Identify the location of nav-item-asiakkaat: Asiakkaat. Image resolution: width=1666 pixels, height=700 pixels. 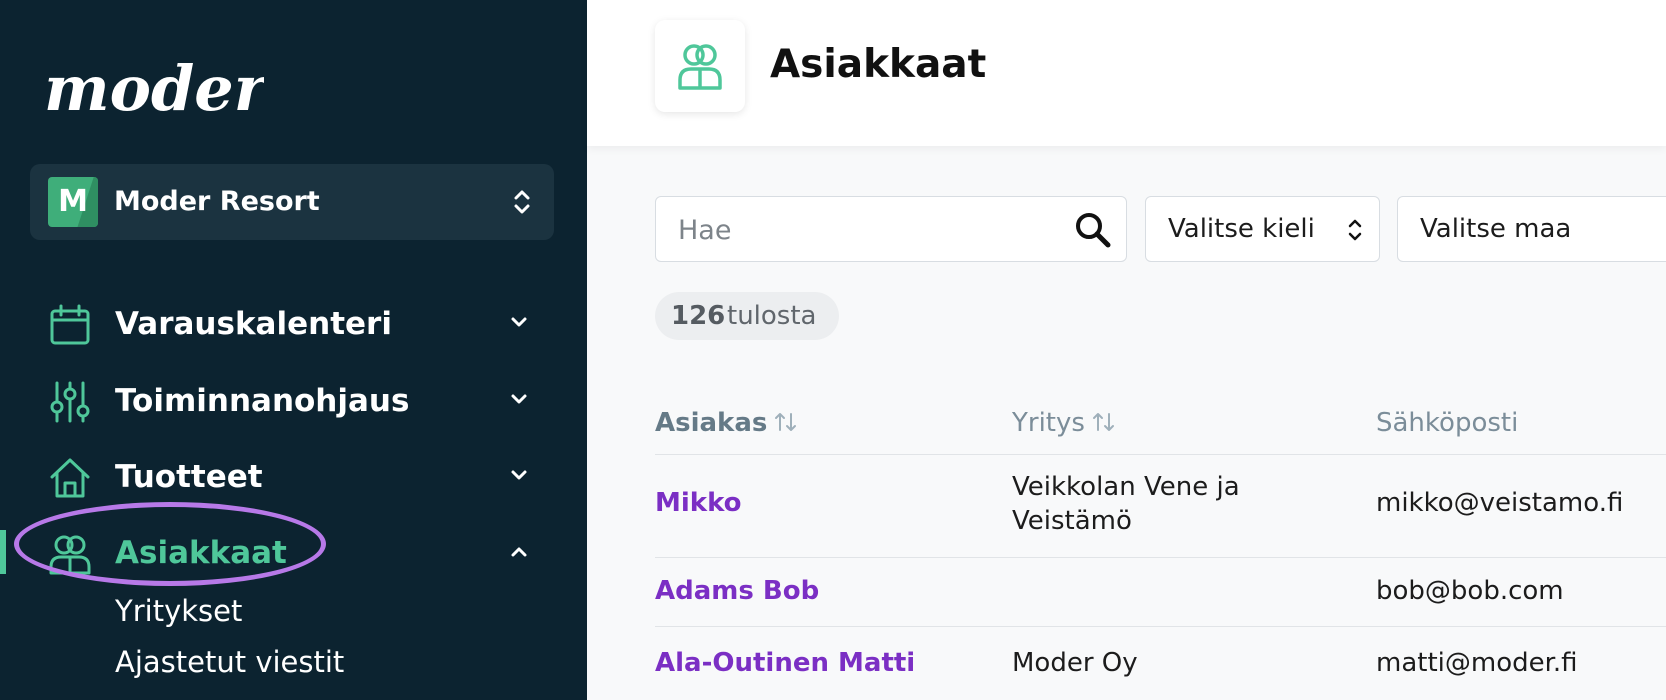
(293, 553).